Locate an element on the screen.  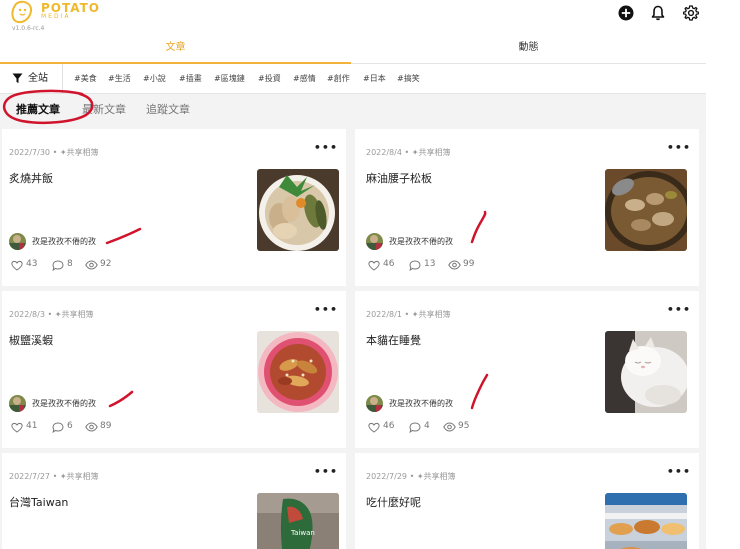
tag-chip: #日本 is located at coordinates (374, 78).